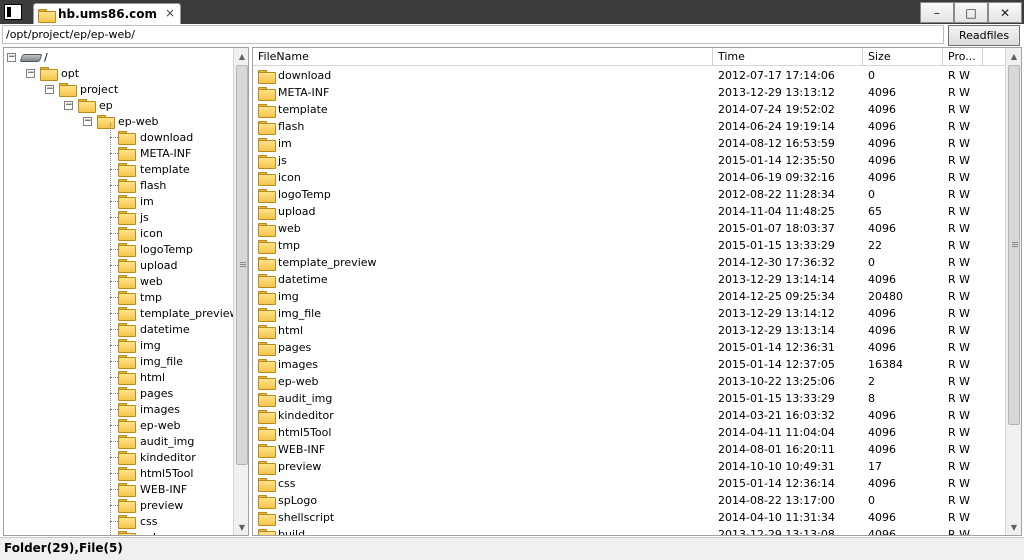 The height and width of the screenshot is (560, 1024). I want to click on column-header-filename: FileName, so click(483, 57).